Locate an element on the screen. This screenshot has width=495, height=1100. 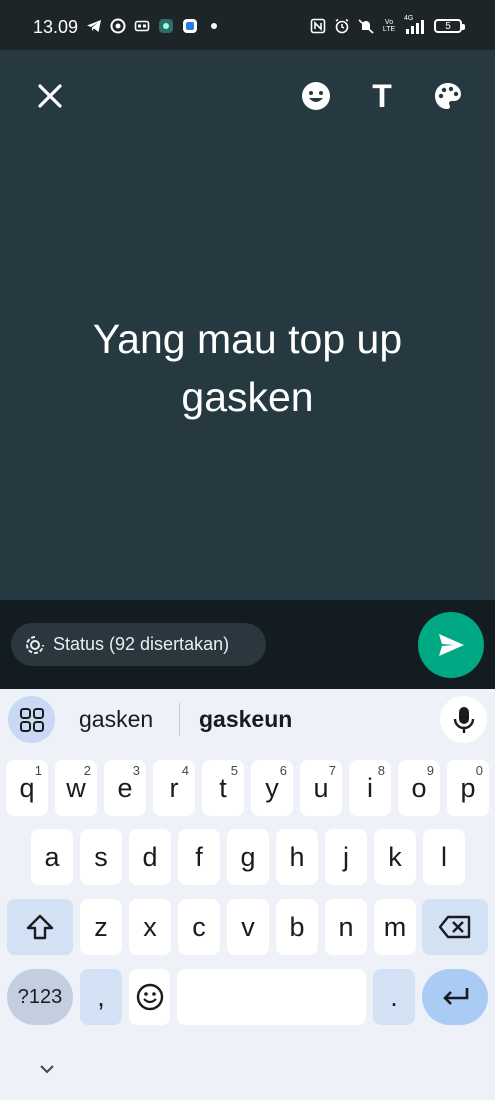
backspace-icon is located at coordinates (454, 927).